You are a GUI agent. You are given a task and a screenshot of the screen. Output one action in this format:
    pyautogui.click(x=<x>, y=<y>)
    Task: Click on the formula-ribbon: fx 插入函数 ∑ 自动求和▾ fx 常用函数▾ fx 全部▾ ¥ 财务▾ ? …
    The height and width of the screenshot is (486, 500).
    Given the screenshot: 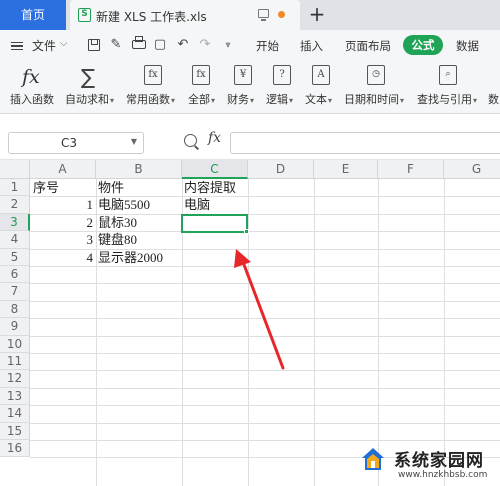 What is the action you would take?
    pyautogui.click(x=250, y=87)
    